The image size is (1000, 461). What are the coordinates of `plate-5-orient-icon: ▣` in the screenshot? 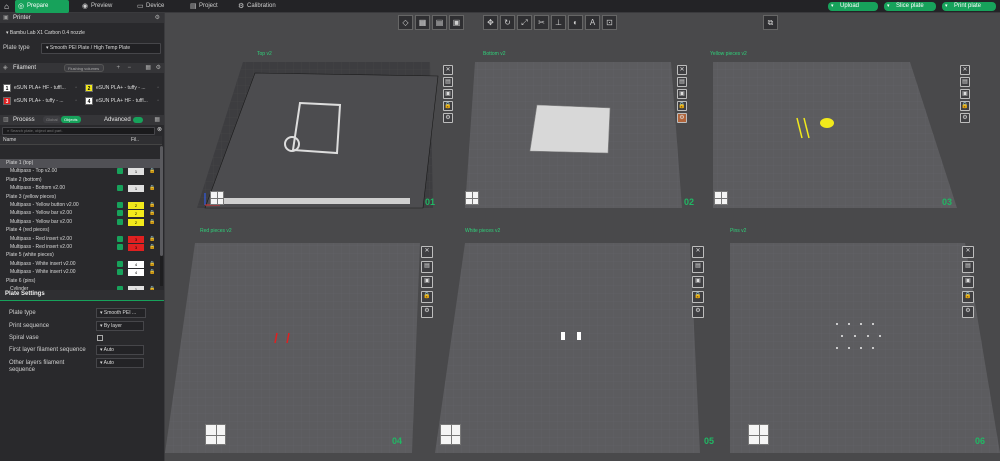 It's located at (698, 282).